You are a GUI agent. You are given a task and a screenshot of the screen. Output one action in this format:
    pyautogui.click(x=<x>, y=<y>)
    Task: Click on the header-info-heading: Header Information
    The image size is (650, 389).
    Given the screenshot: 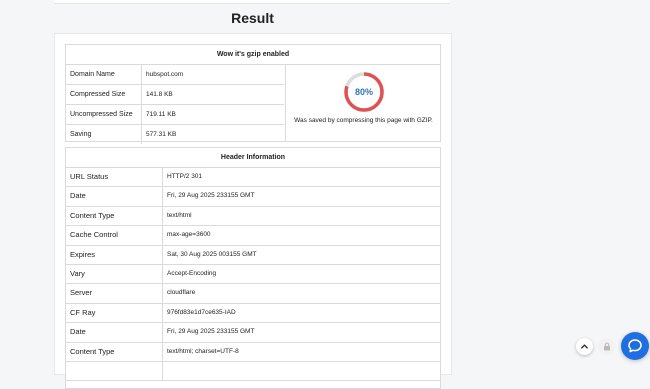 What is the action you would take?
    pyautogui.click(x=253, y=158)
    